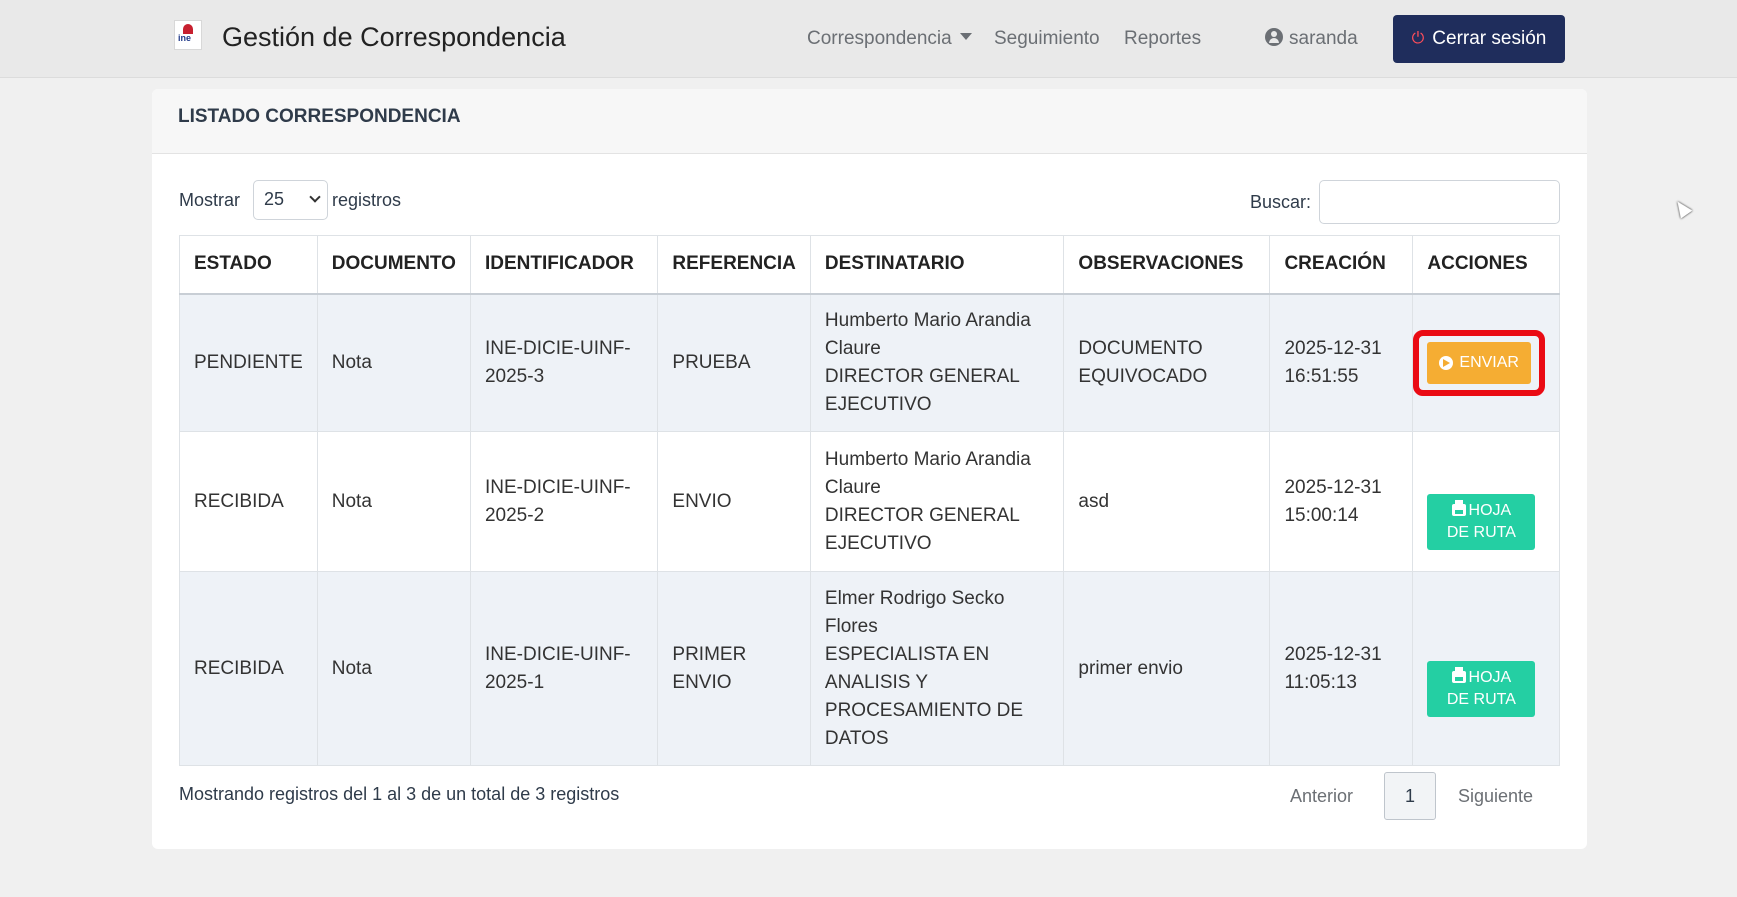 This screenshot has width=1737, height=897. Describe the element at coordinates (514, 376) in the screenshot. I see `identificador-line: 2025-3` at that location.